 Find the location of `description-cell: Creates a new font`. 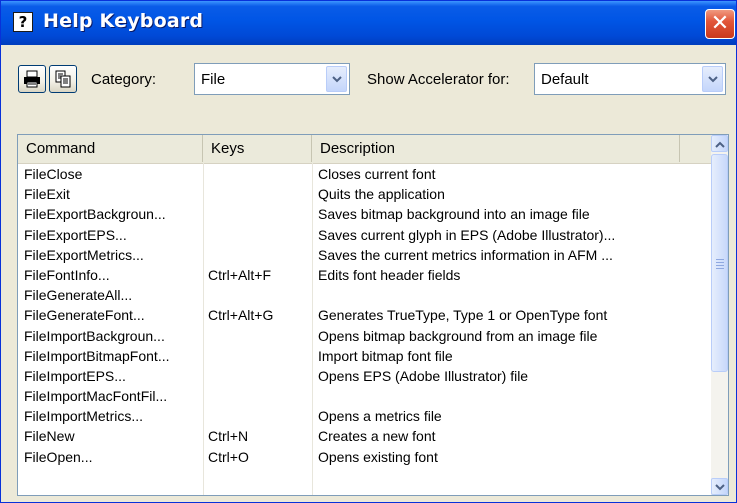

description-cell: Creates a new font is located at coordinates (377, 436).